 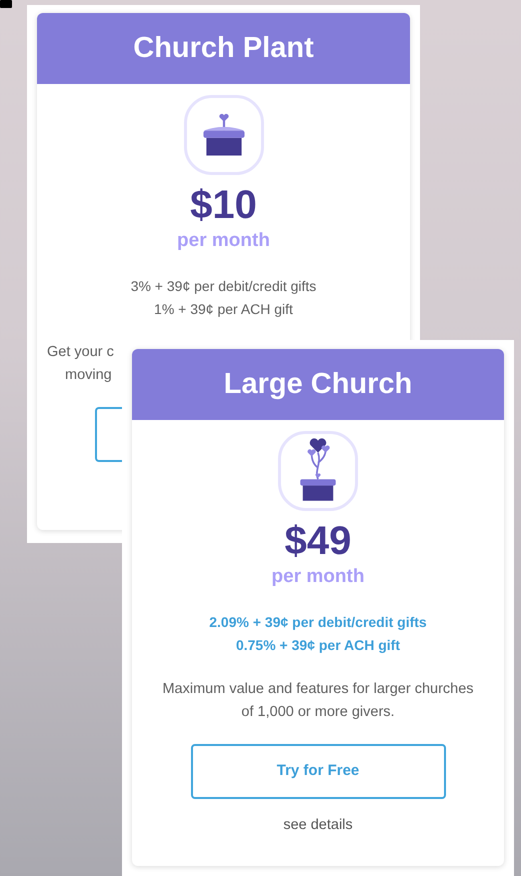 What do you see at coordinates (318, 645) in the screenshot?
I see `fee-text: 0.75% + 39¢ per ACH gift` at bounding box center [318, 645].